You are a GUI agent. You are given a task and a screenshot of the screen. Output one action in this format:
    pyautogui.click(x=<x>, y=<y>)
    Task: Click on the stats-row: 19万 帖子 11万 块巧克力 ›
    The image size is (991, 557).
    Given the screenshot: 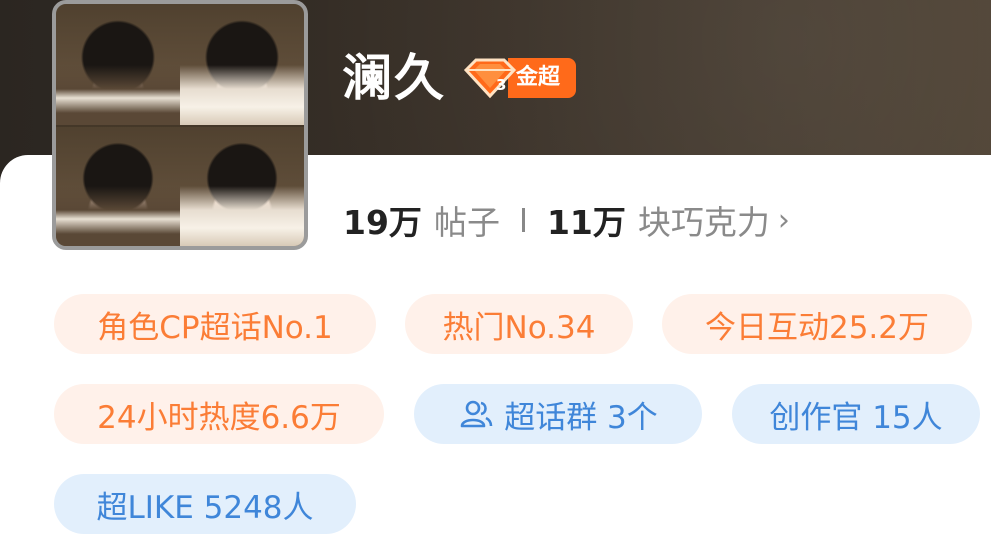 What is the action you would take?
    pyautogui.click(x=566, y=220)
    